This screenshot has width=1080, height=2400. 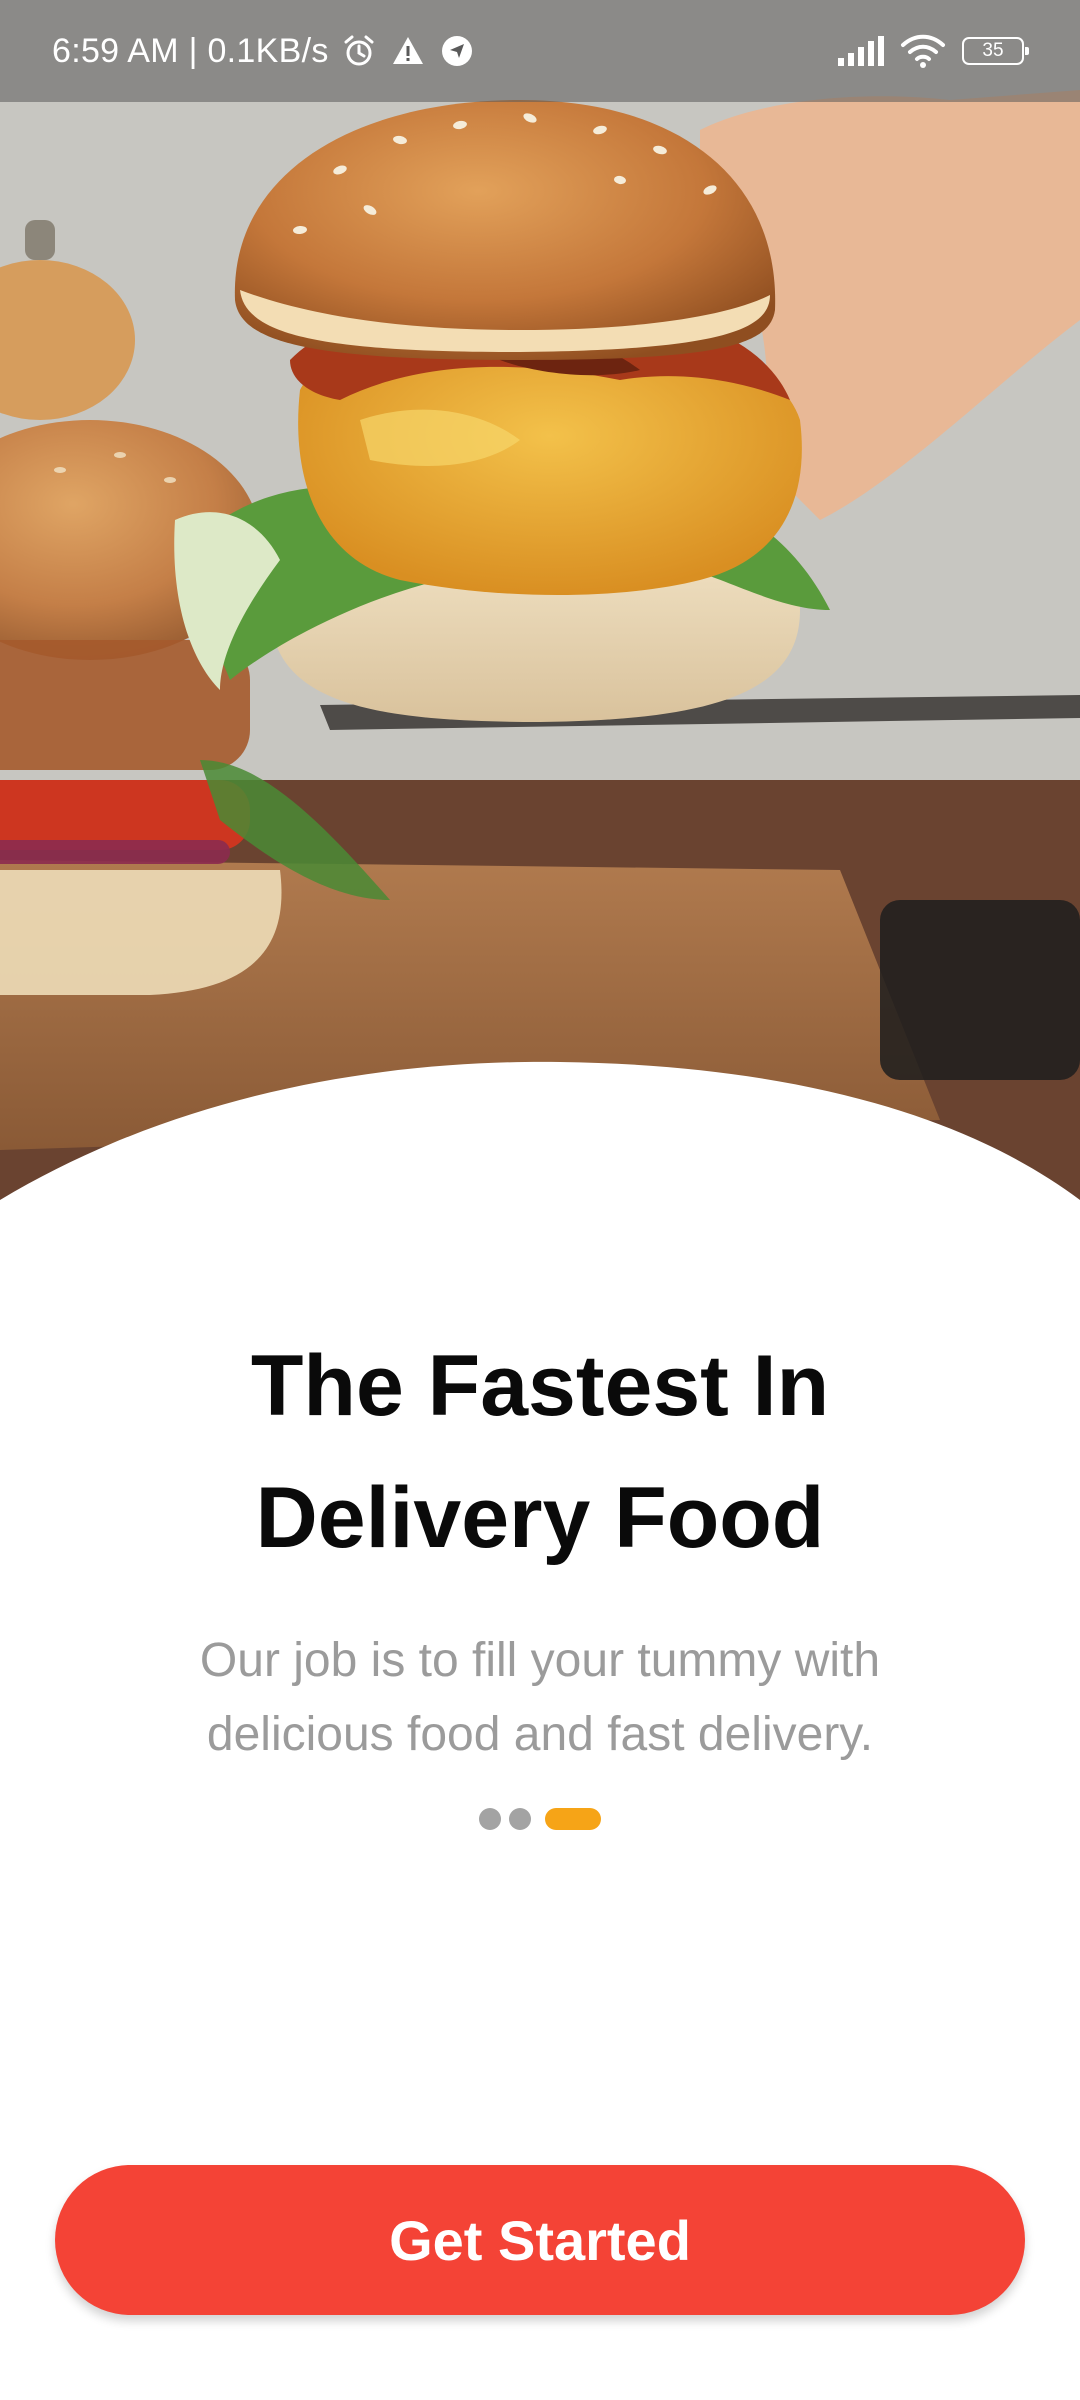 I want to click on get-started-button: Get Started, so click(x=540, y=2240).